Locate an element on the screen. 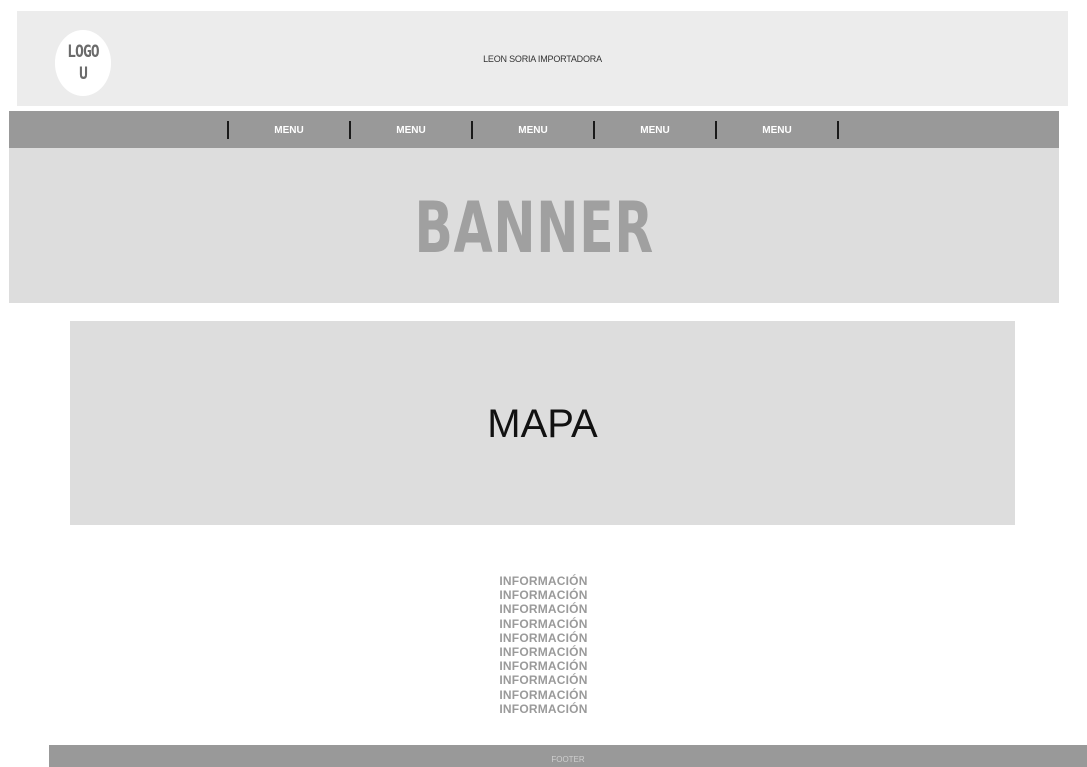 The width and height of the screenshot is (1087, 767). nav-item-menu-2: MENU is located at coordinates (411, 130).